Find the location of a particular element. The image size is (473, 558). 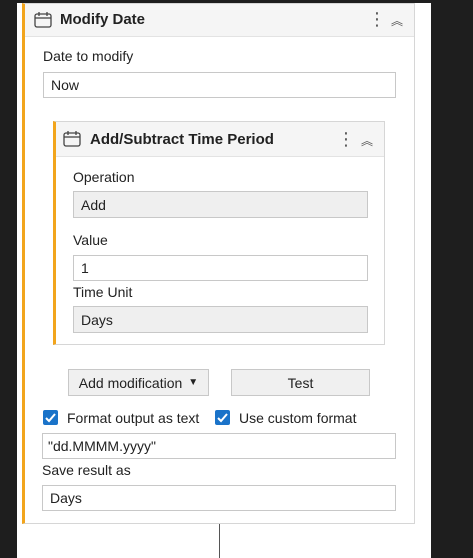

activity-title: Add/Subtract Time Period is located at coordinates (182, 139).